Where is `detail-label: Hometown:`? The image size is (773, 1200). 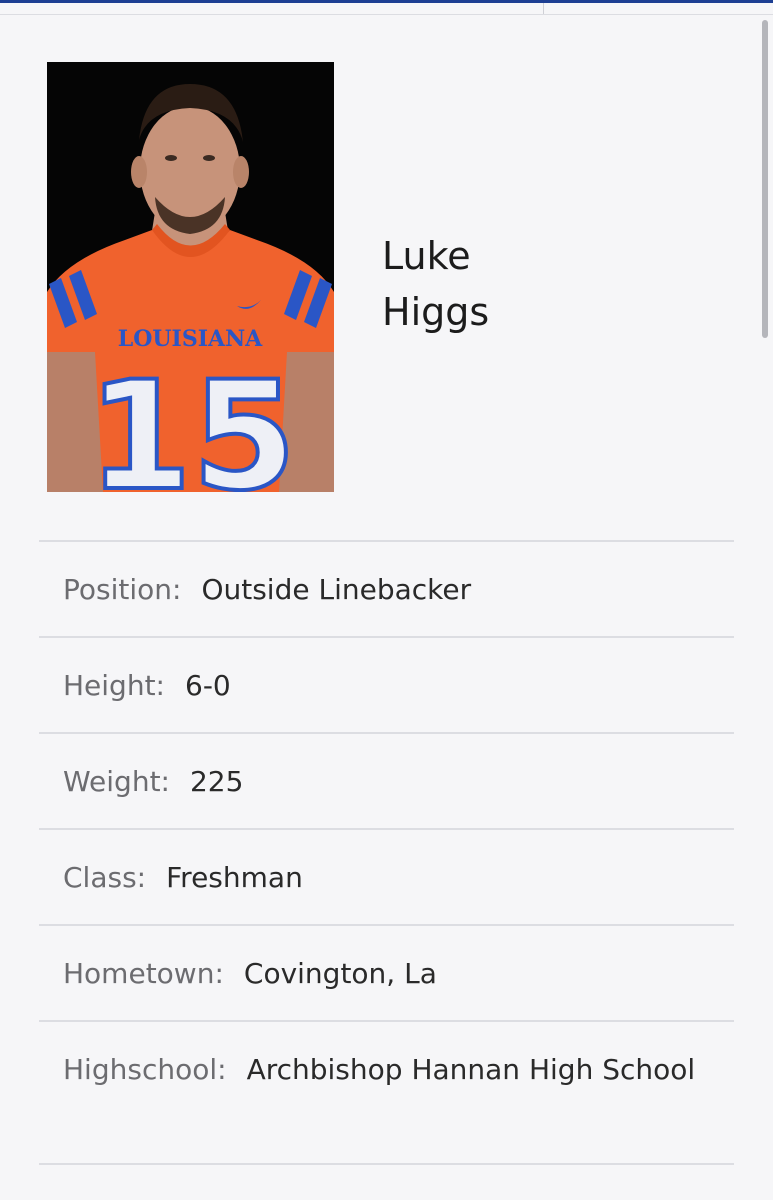 detail-label: Hometown: is located at coordinates (143, 973).